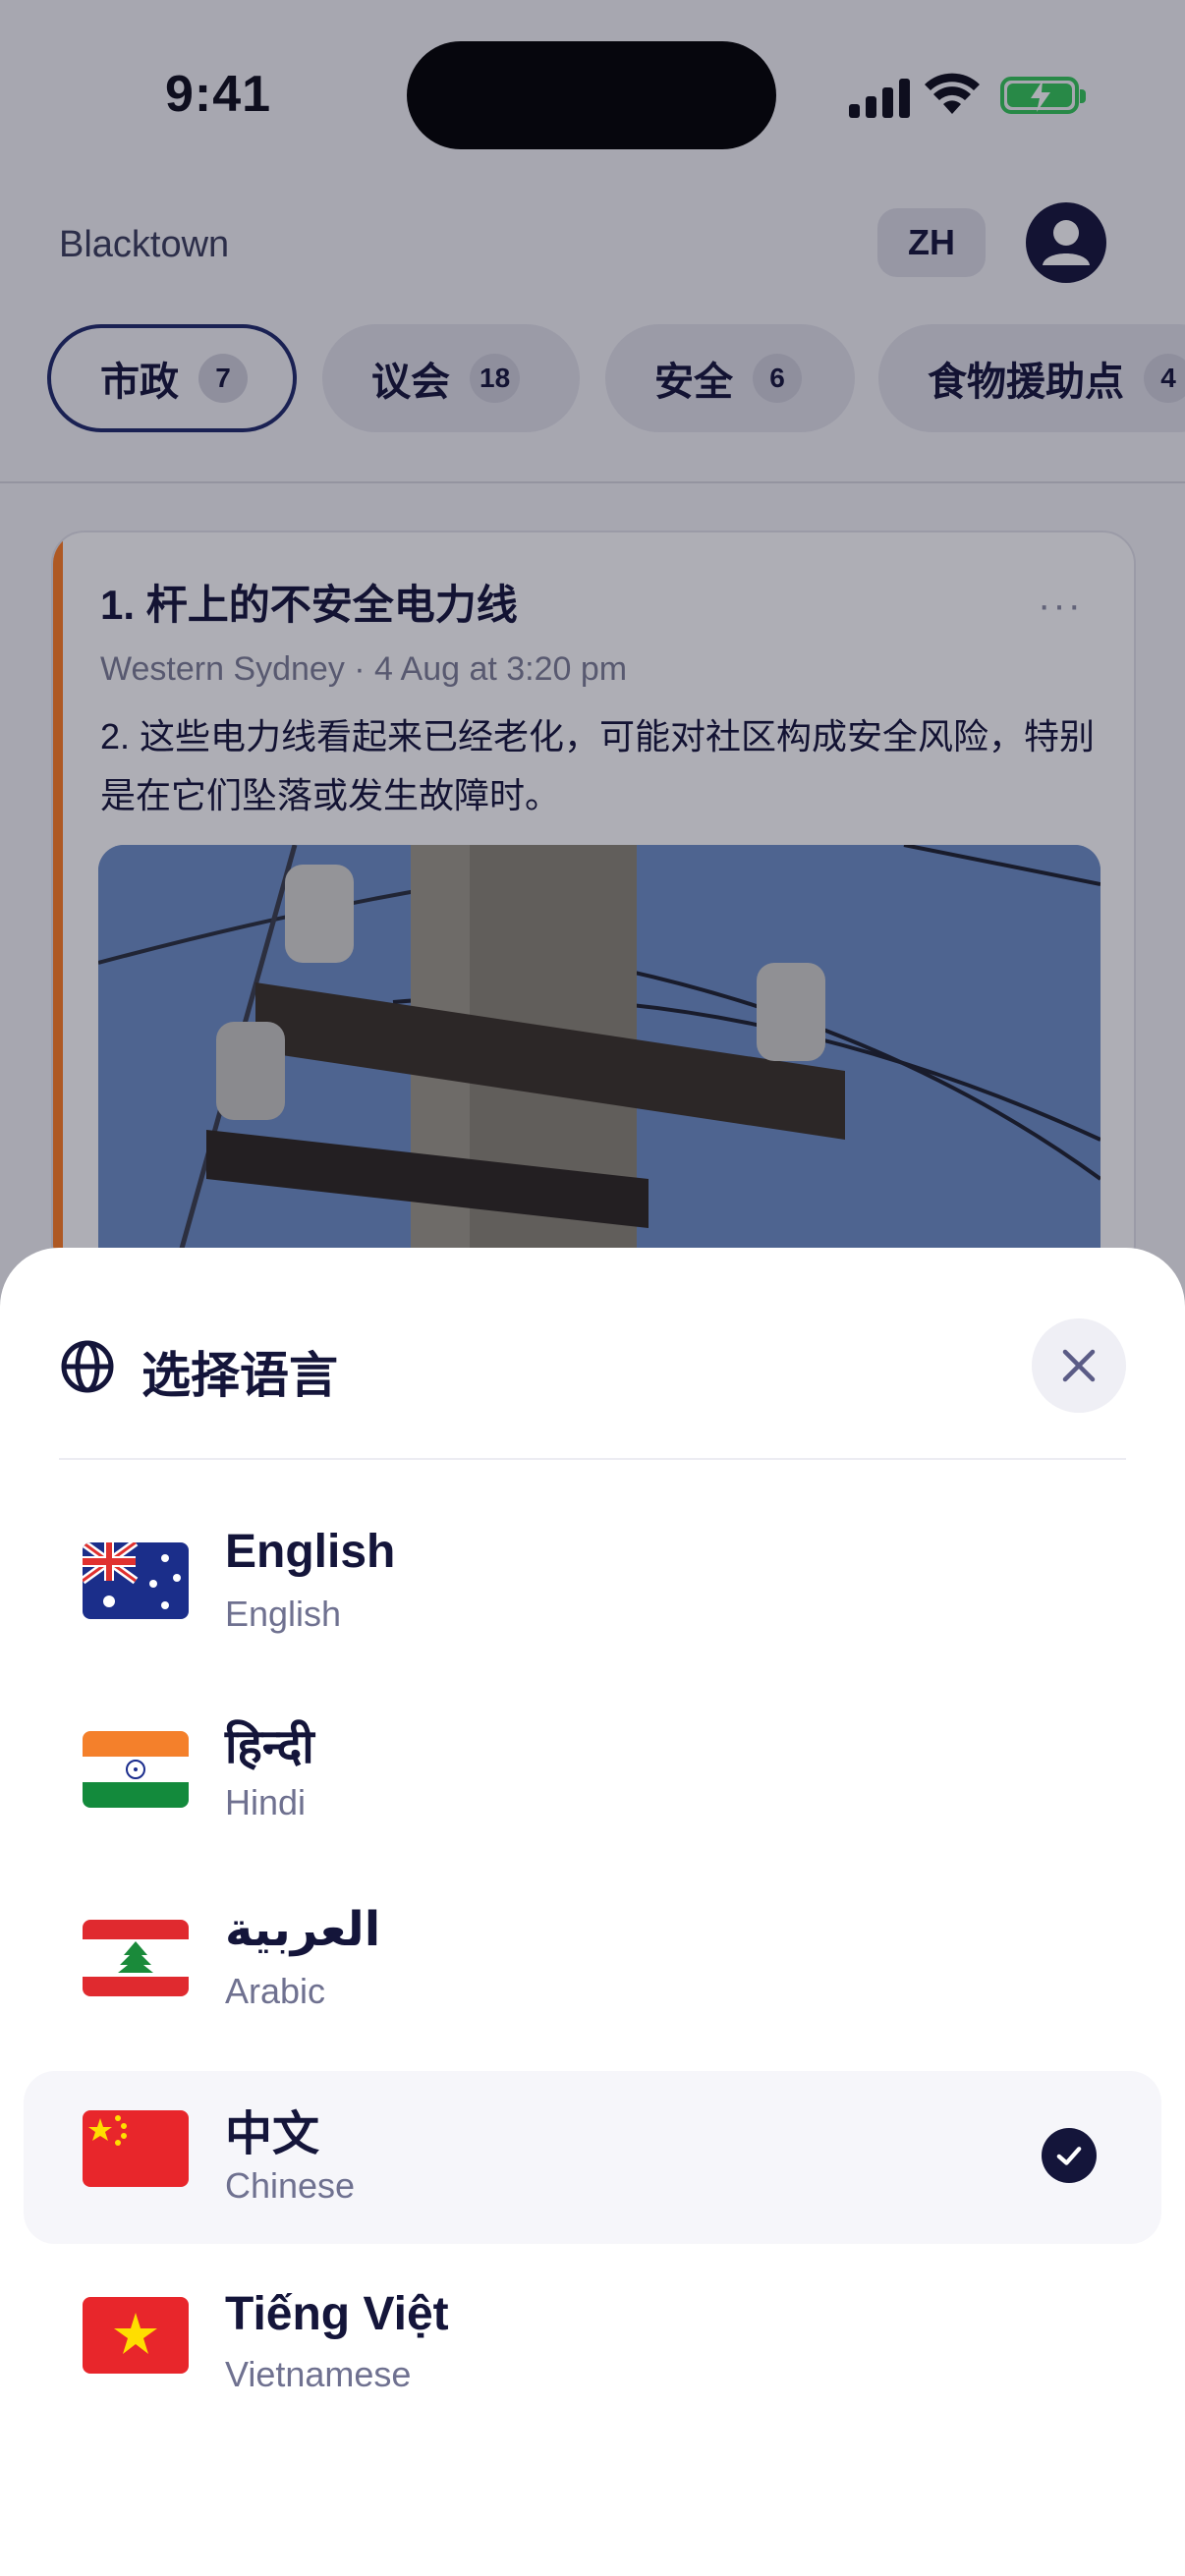  What do you see at coordinates (276, 1991) in the screenshot?
I see `language-english-name: Arabic` at bounding box center [276, 1991].